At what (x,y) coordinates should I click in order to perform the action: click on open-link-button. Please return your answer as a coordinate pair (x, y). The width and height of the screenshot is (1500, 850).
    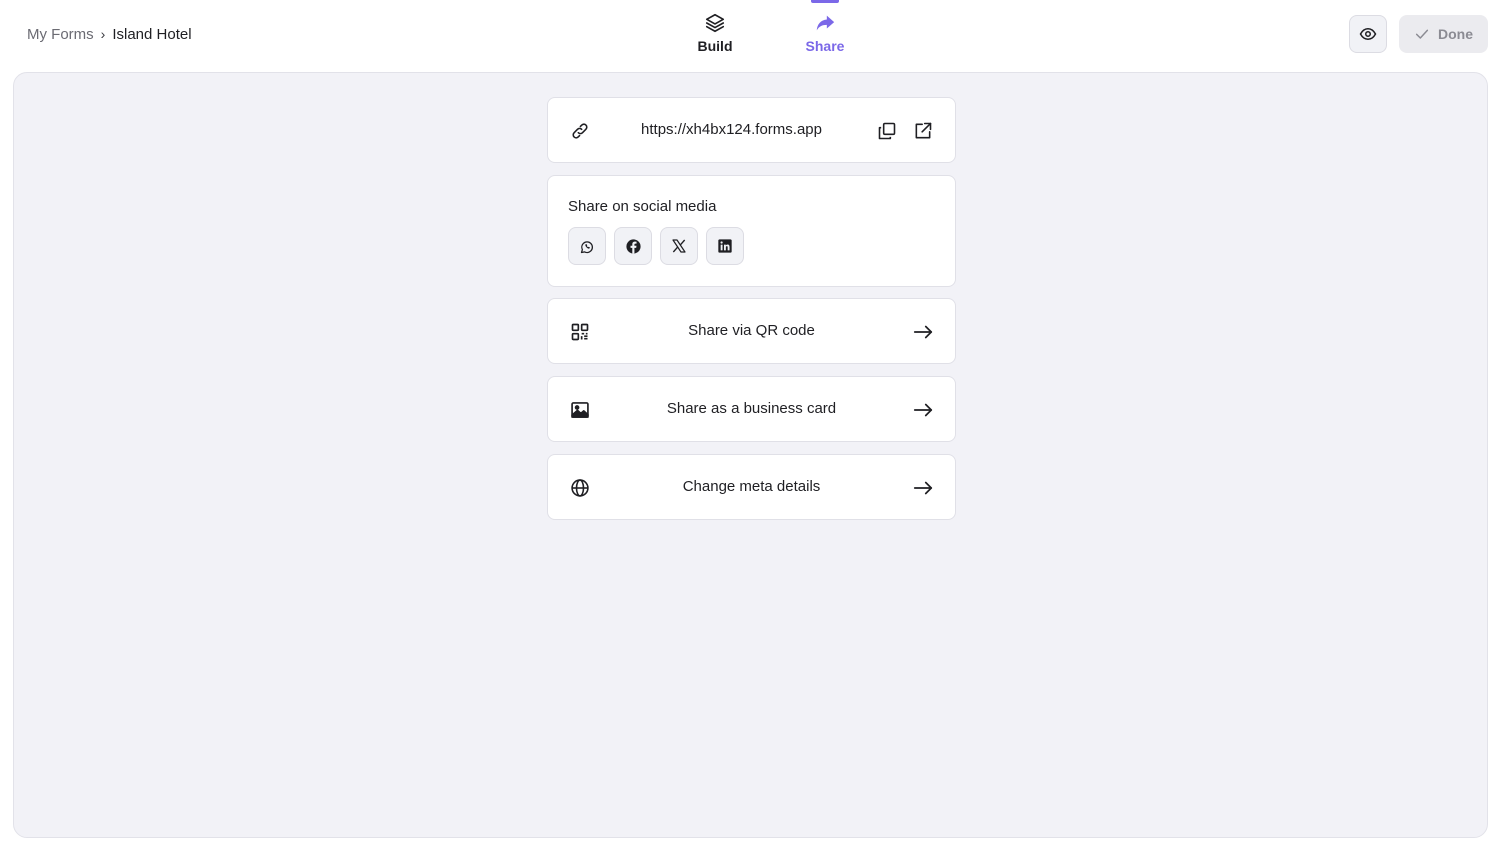
    Looking at the image, I should click on (923, 131).